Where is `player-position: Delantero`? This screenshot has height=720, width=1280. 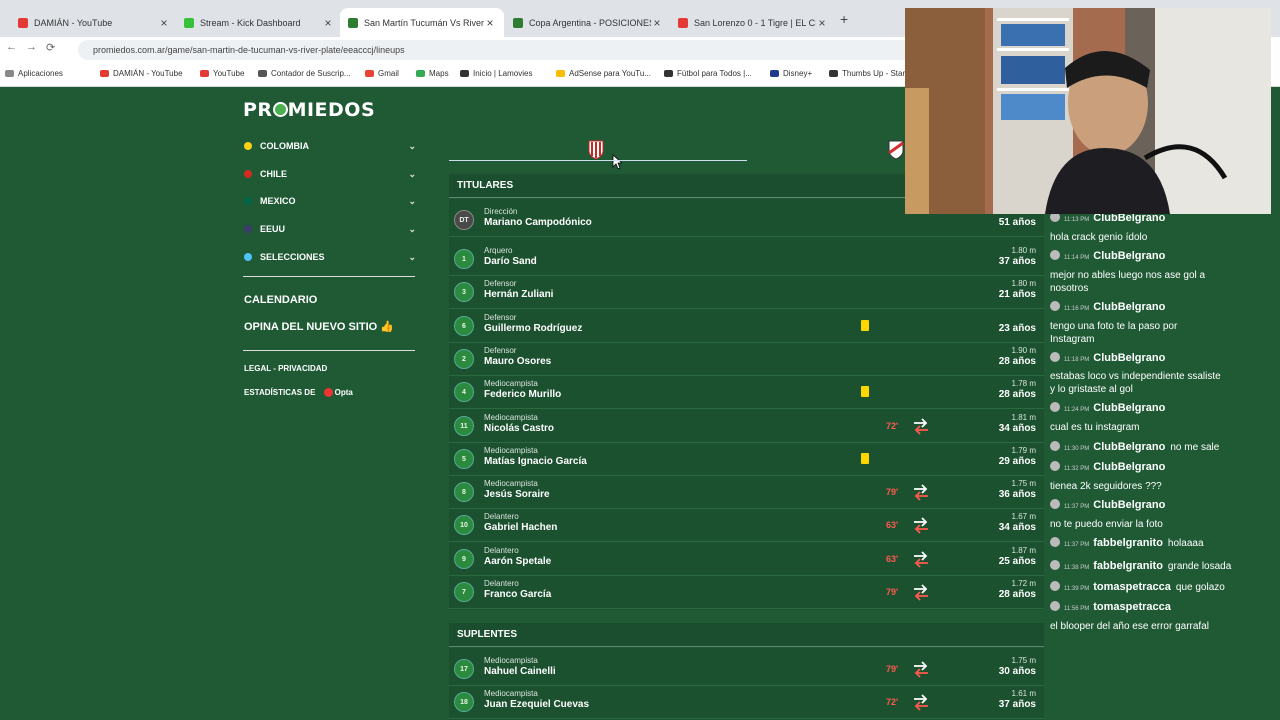
player-position: Delantero is located at coordinates (501, 517).